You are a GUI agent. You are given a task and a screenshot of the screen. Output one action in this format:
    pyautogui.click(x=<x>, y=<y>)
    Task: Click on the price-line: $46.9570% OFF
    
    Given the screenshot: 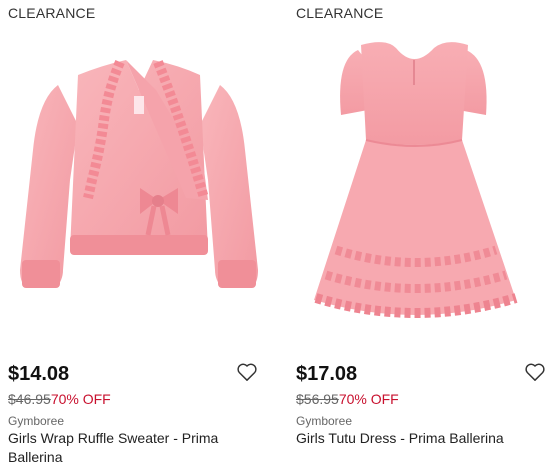 What is the action you would take?
    pyautogui.click(x=59, y=399)
    